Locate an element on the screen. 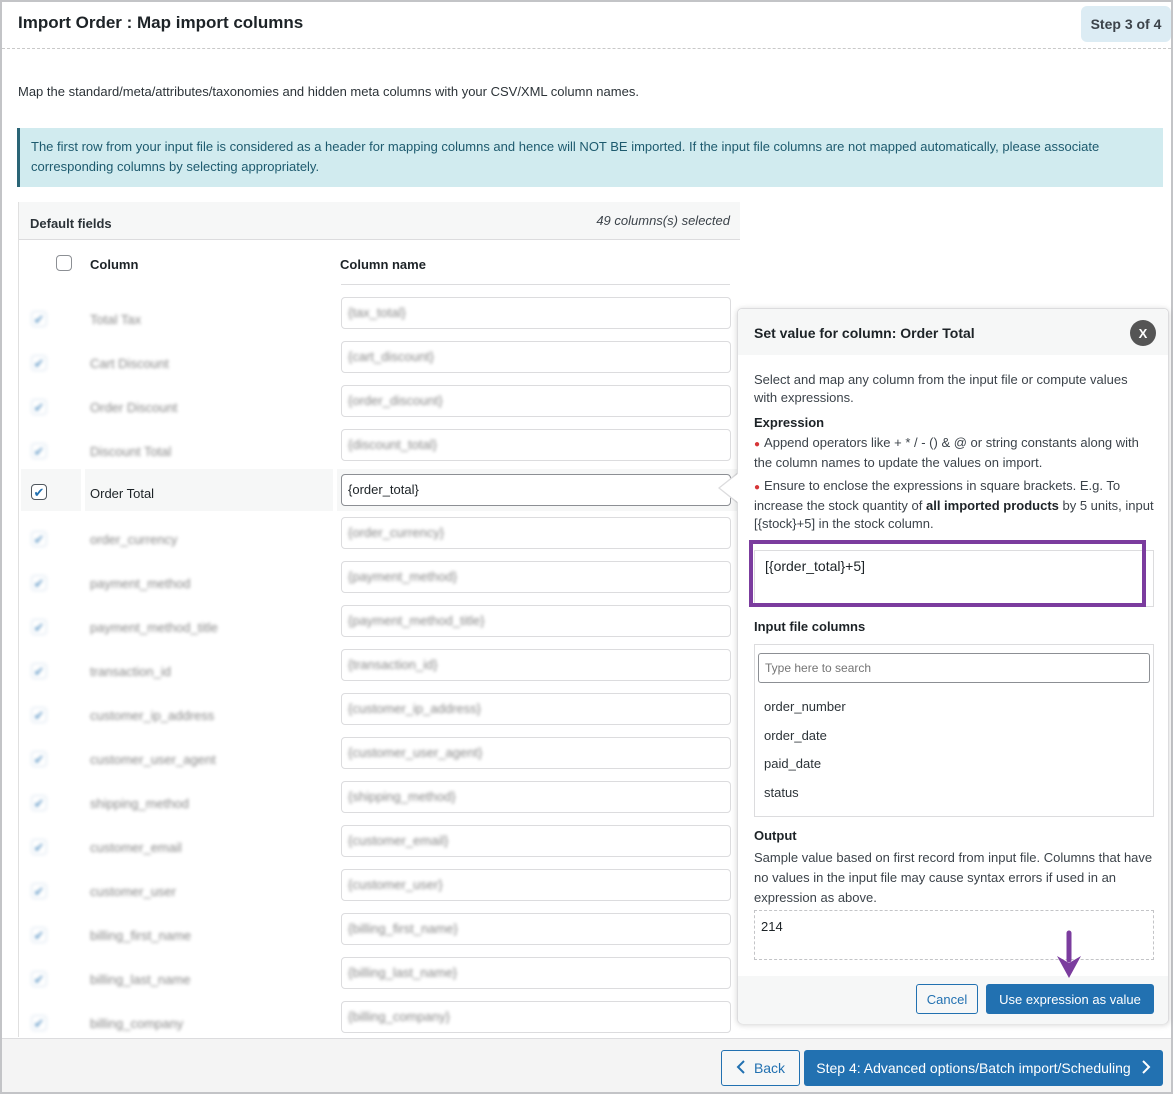  column-search-input is located at coordinates (954, 668).